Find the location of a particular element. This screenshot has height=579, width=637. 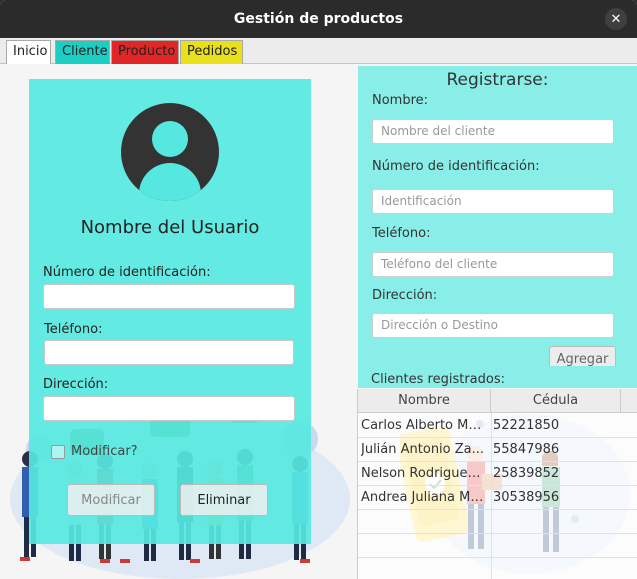

title-bar: Gestión de productos ✕ is located at coordinates (318, 19).